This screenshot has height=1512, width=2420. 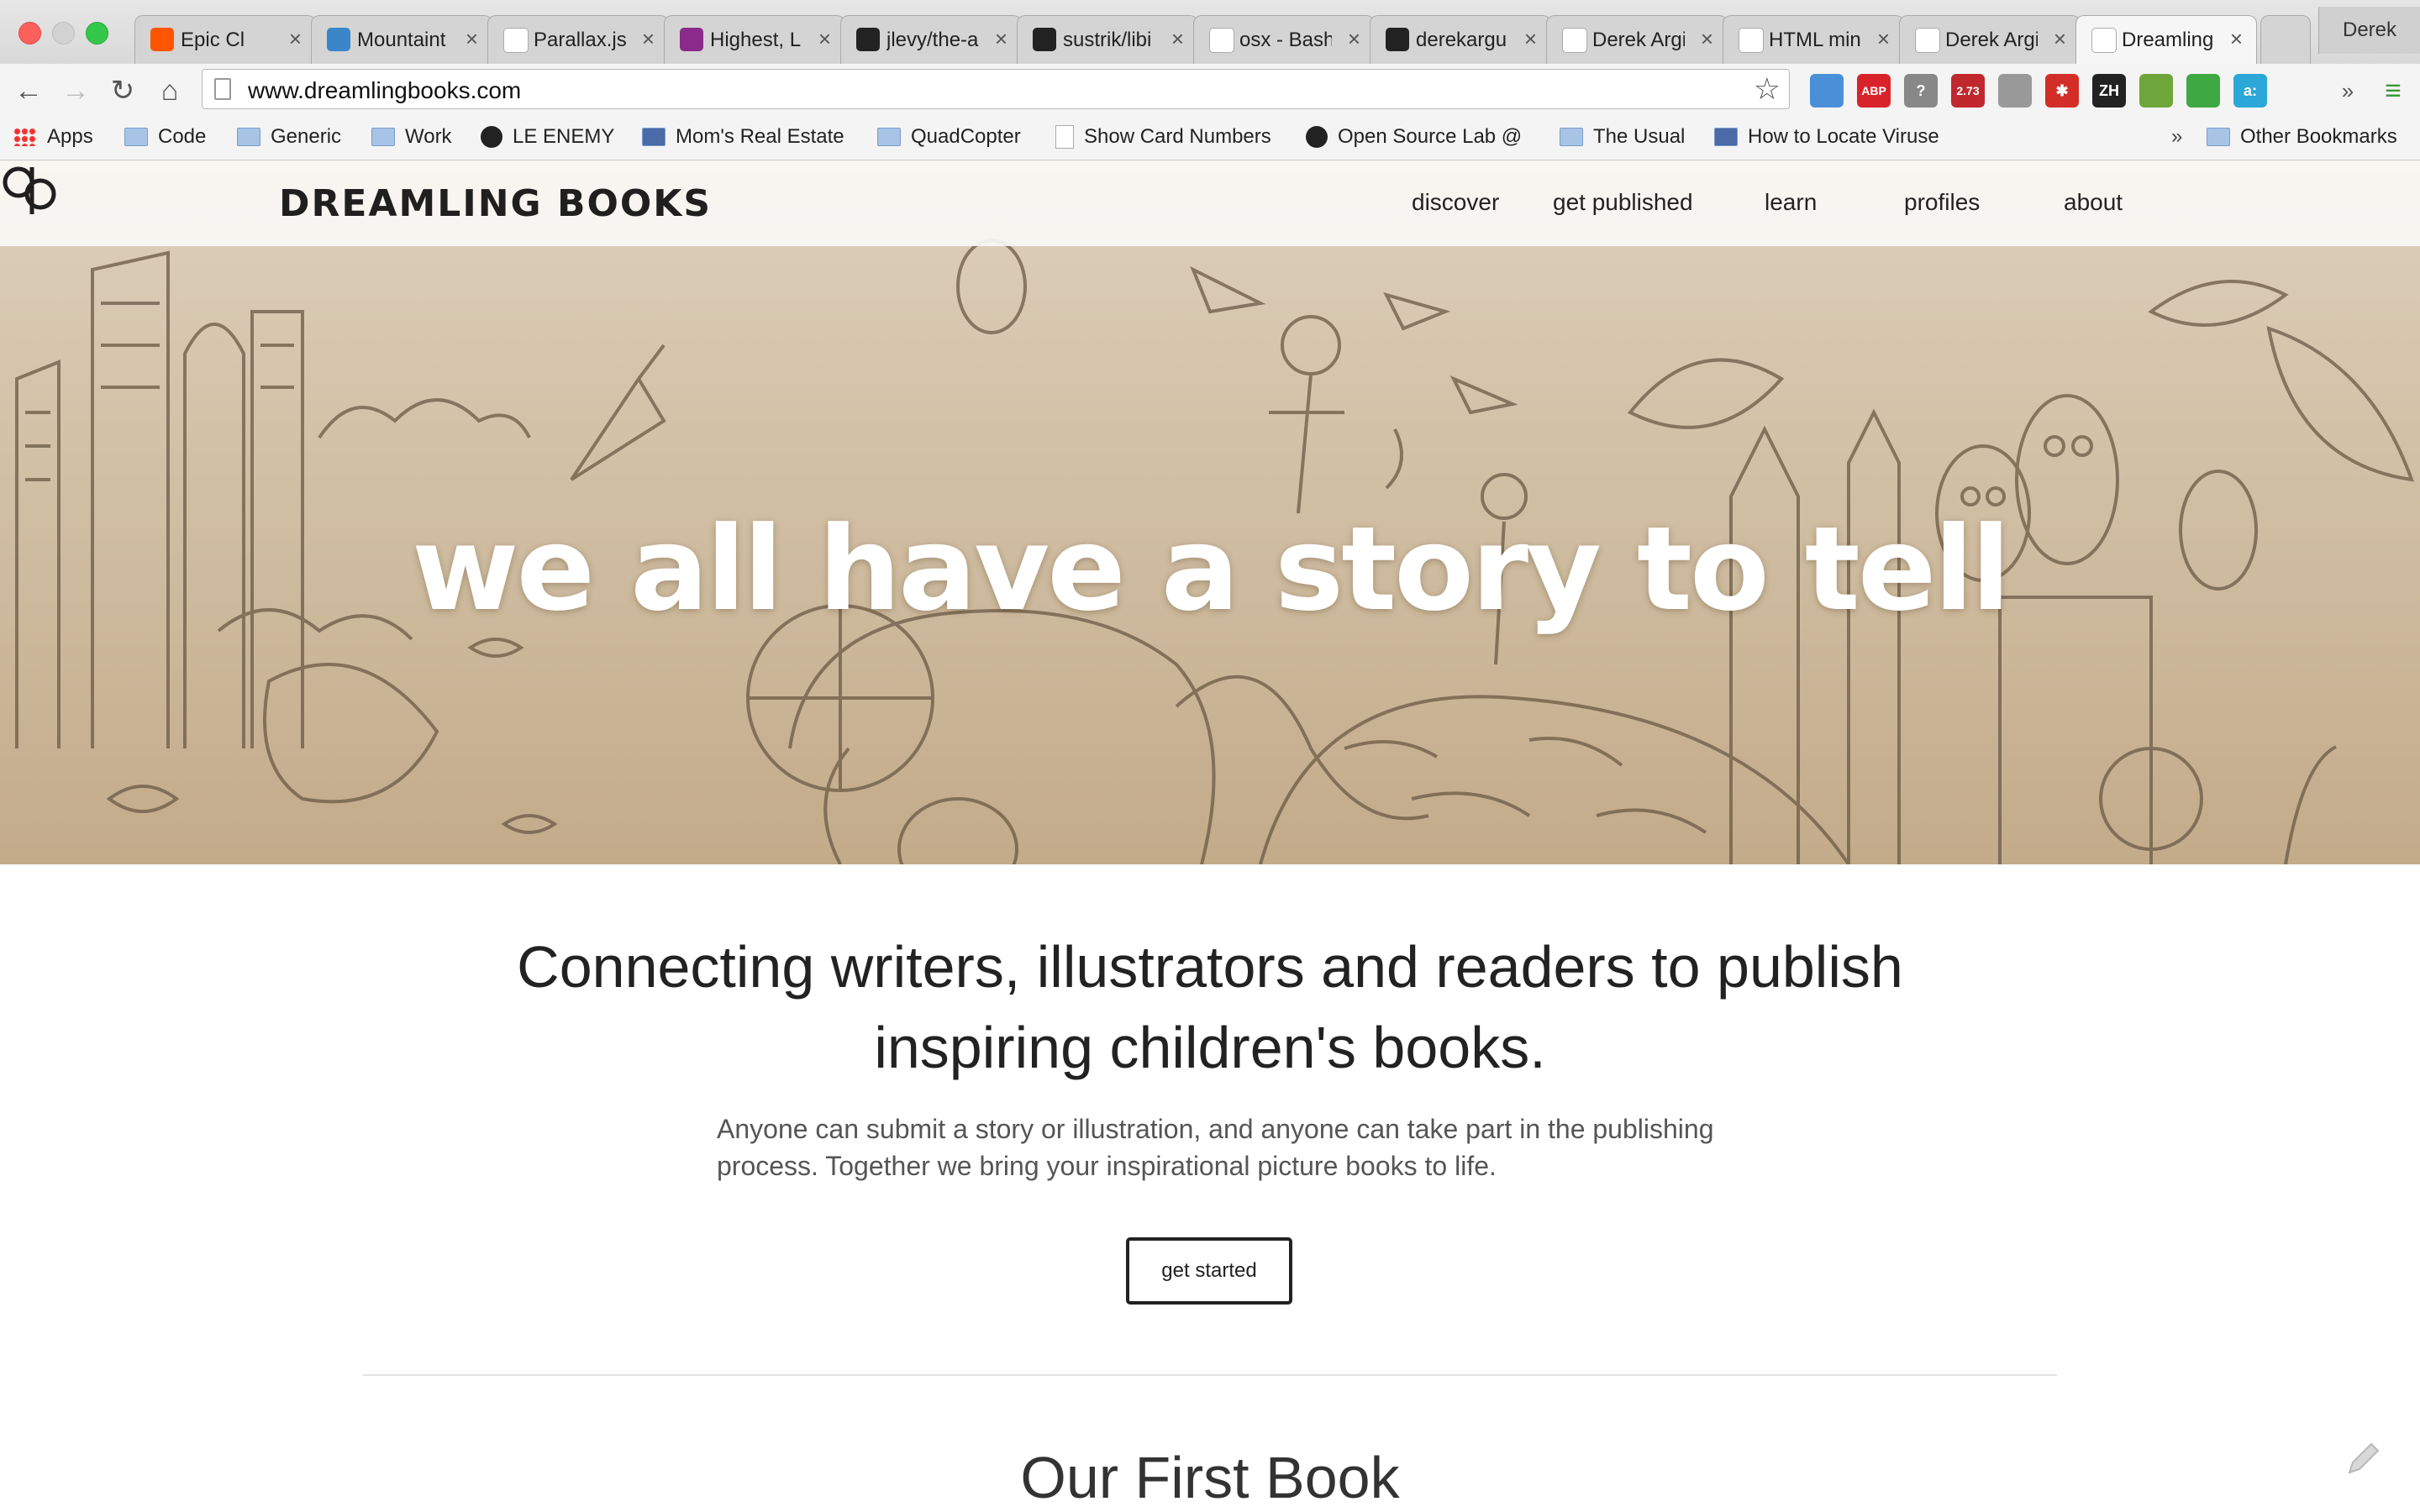 I want to click on forward-arrow-icon: →, so click(x=75, y=91).